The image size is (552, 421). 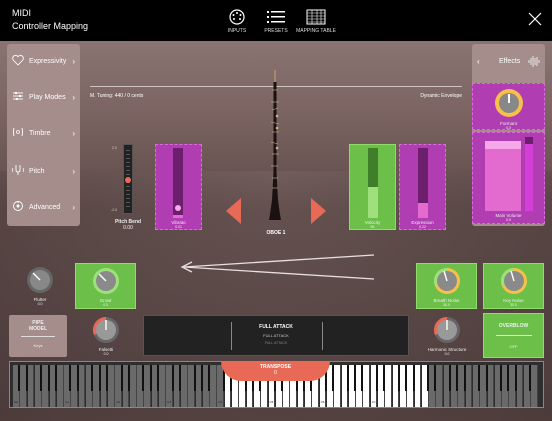 I want to click on transpose-control: TRANSPOSE 0, so click(x=275, y=371).